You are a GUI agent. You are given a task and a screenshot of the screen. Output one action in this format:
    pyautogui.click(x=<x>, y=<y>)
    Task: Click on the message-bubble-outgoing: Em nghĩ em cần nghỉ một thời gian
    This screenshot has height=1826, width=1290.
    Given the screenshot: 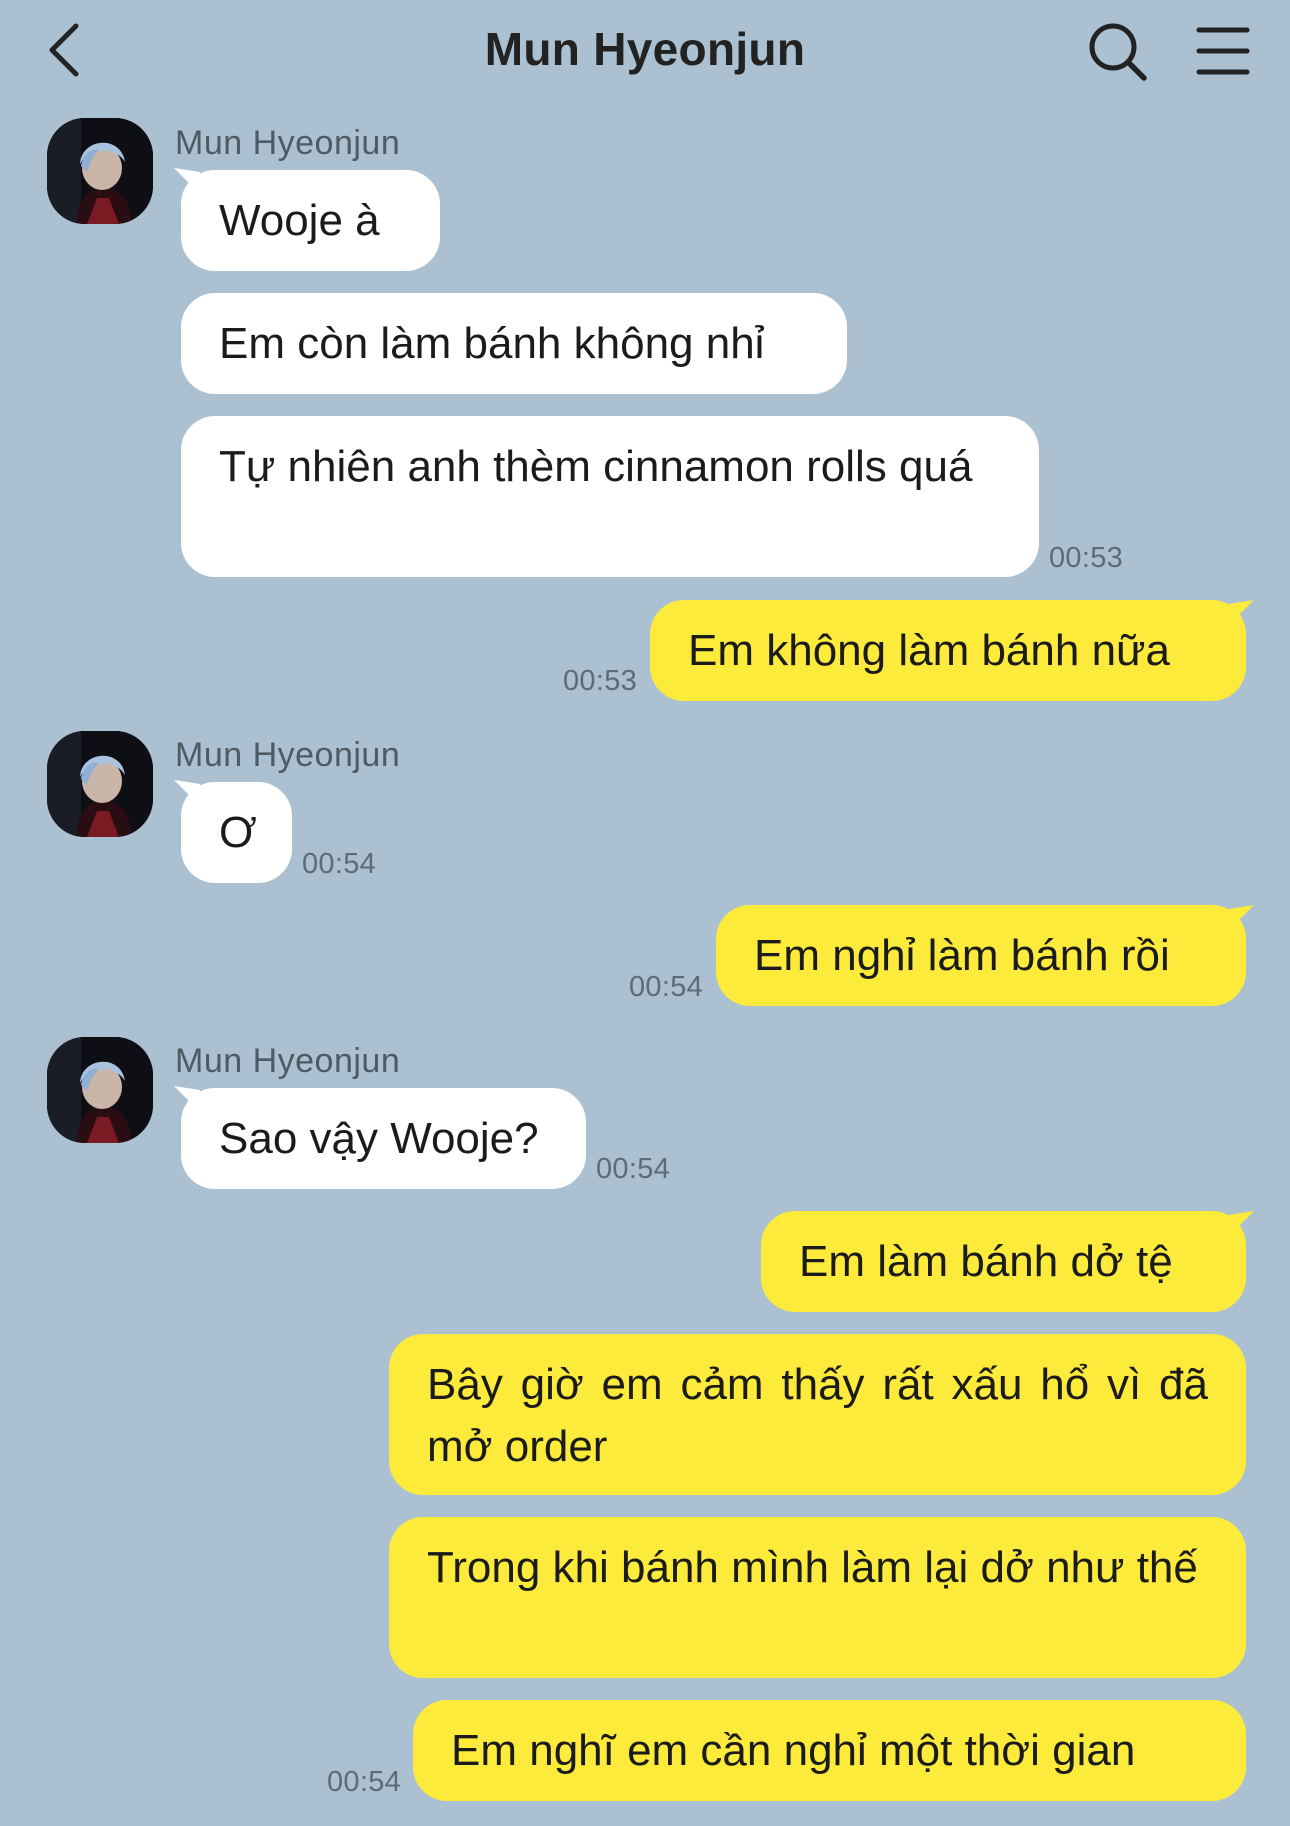 What is the action you would take?
    pyautogui.click(x=829, y=1750)
    